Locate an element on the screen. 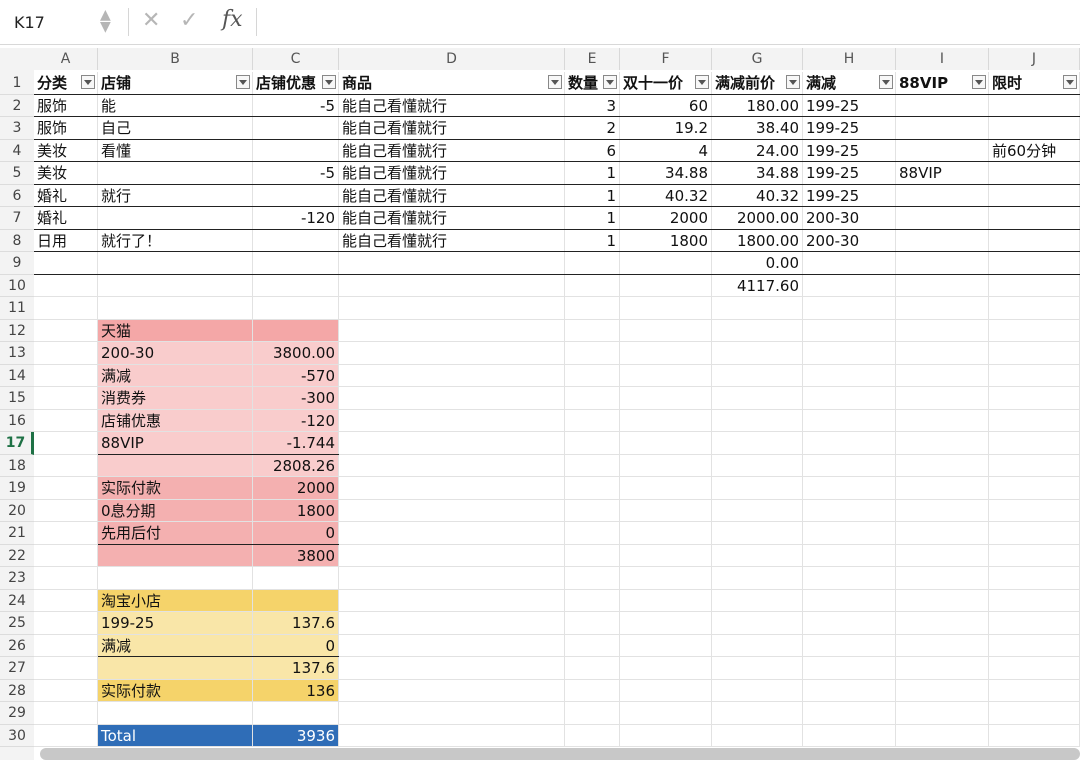  block-value: -120 is located at coordinates (296, 420).